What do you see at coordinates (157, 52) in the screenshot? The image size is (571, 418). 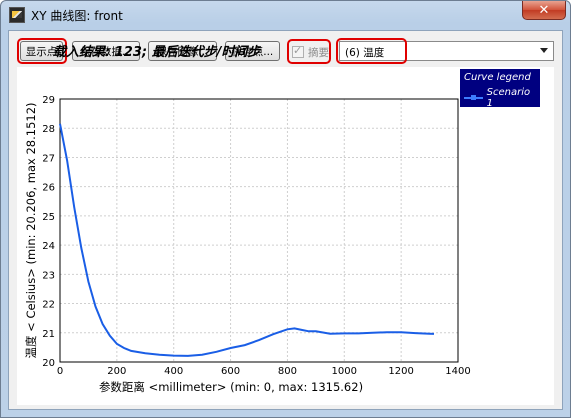 I see `chart-title: 载入结果: 123; 最后迭代步/时间步` at bounding box center [157, 52].